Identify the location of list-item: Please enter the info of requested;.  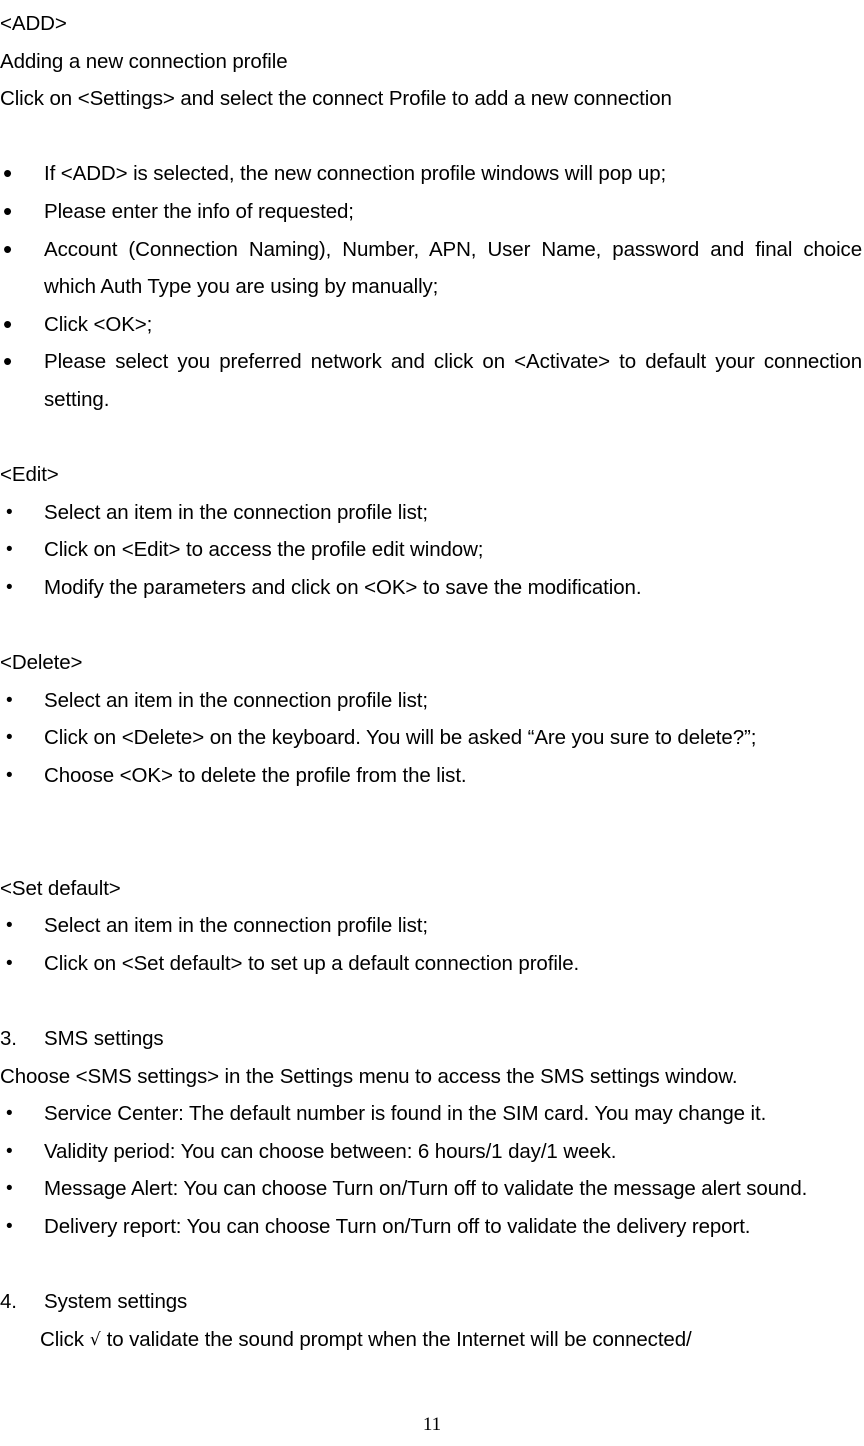
(431, 212).